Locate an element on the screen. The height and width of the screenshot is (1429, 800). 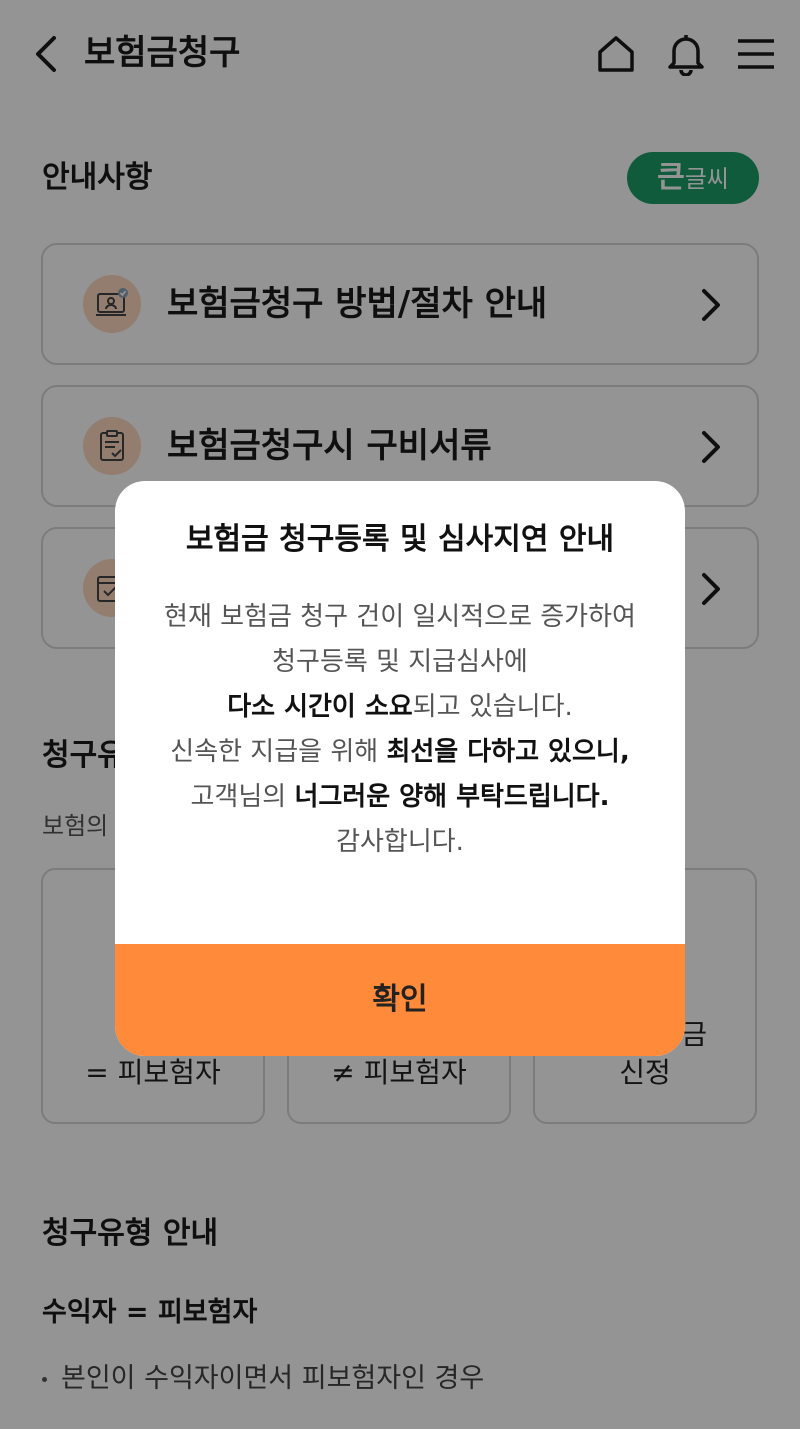
dialog-line: 현재 보험금 청구 건이 일시적으로 증가하여 is located at coordinates (400, 617).